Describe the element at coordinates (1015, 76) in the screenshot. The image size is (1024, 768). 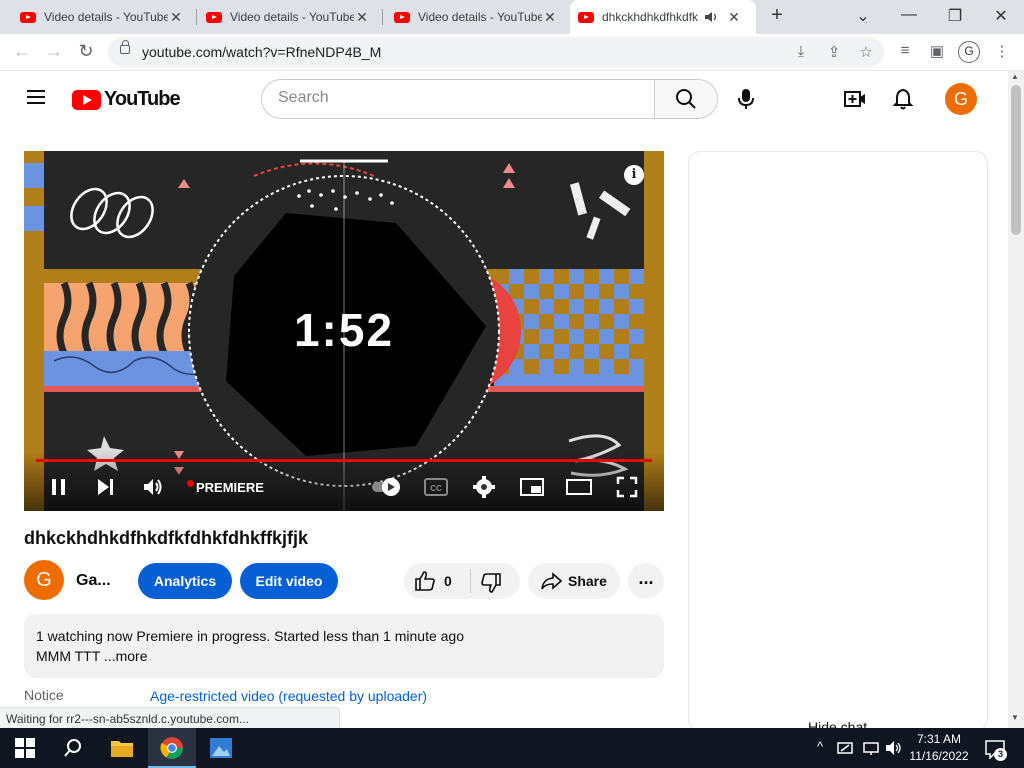
I see `scroll-up-arrow-icon: ▲` at that location.